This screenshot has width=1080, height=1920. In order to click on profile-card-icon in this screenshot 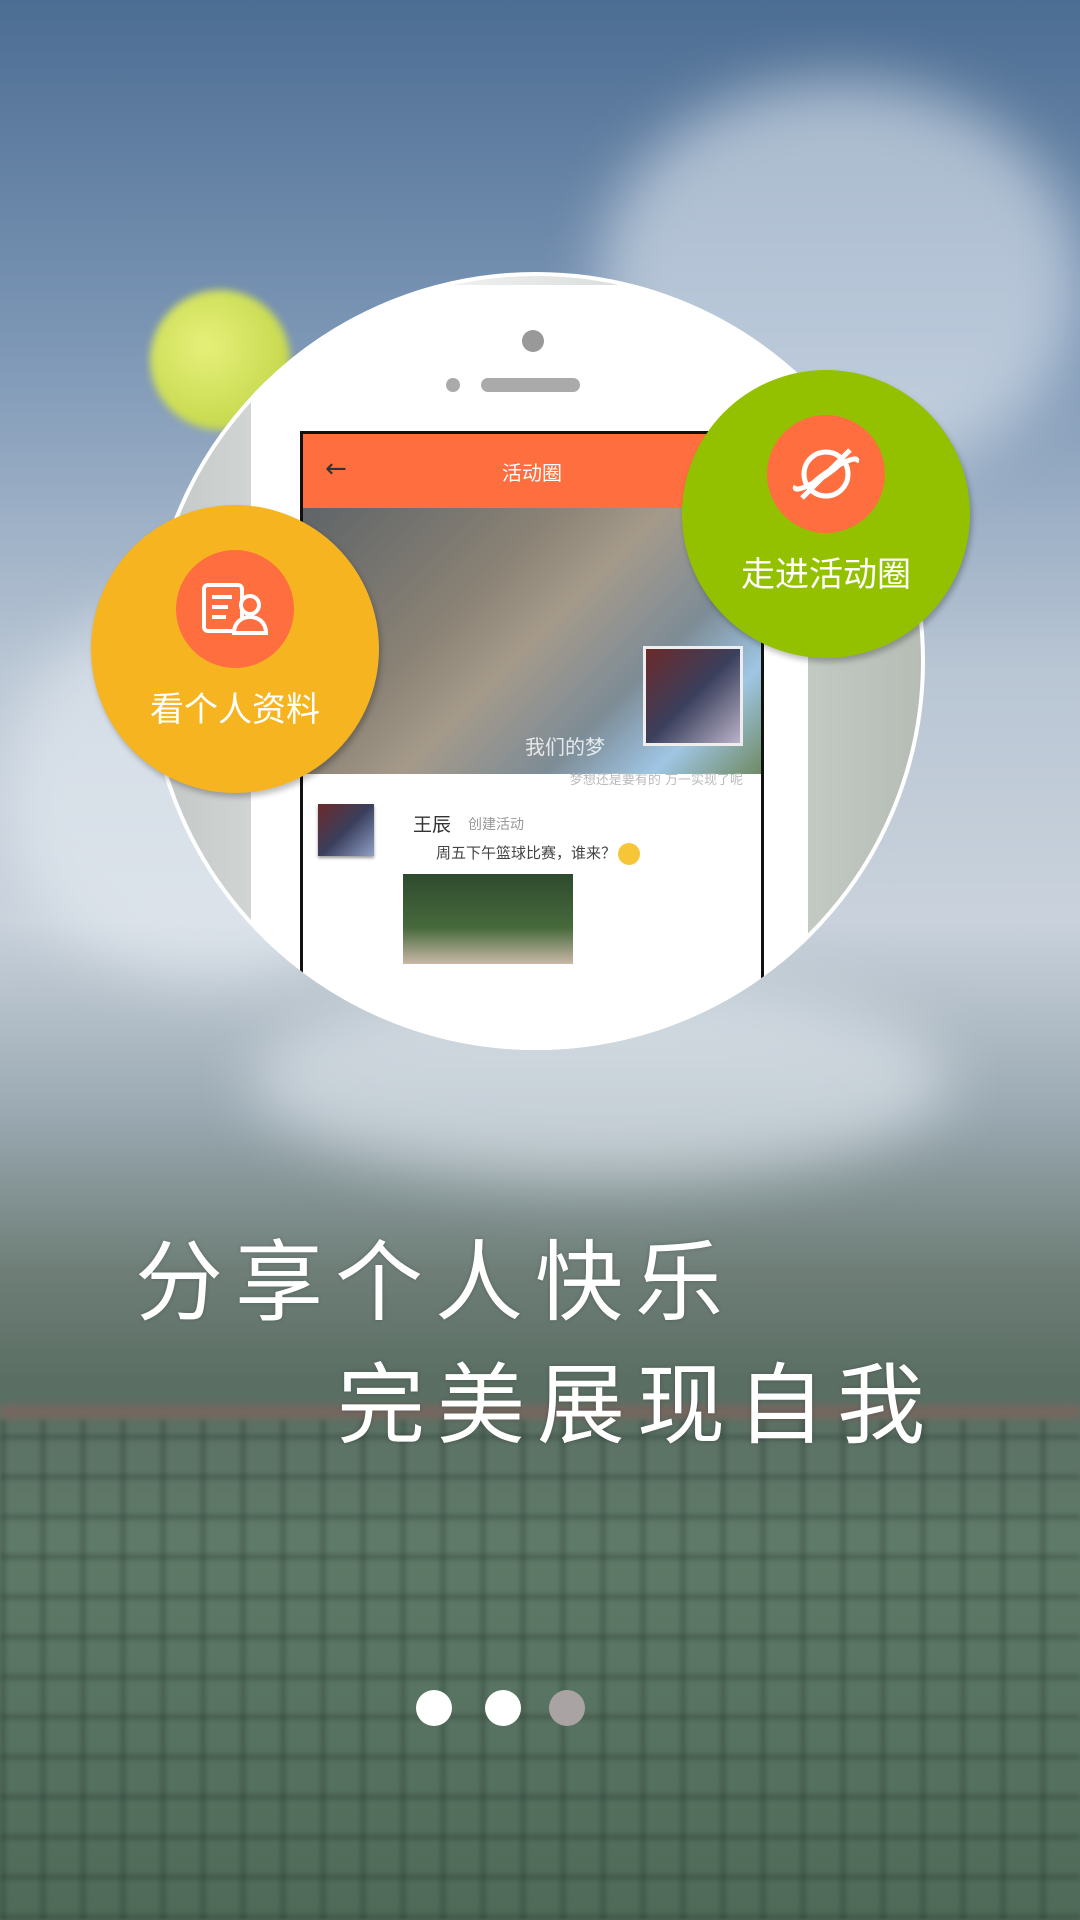, I will do `click(235, 609)`.